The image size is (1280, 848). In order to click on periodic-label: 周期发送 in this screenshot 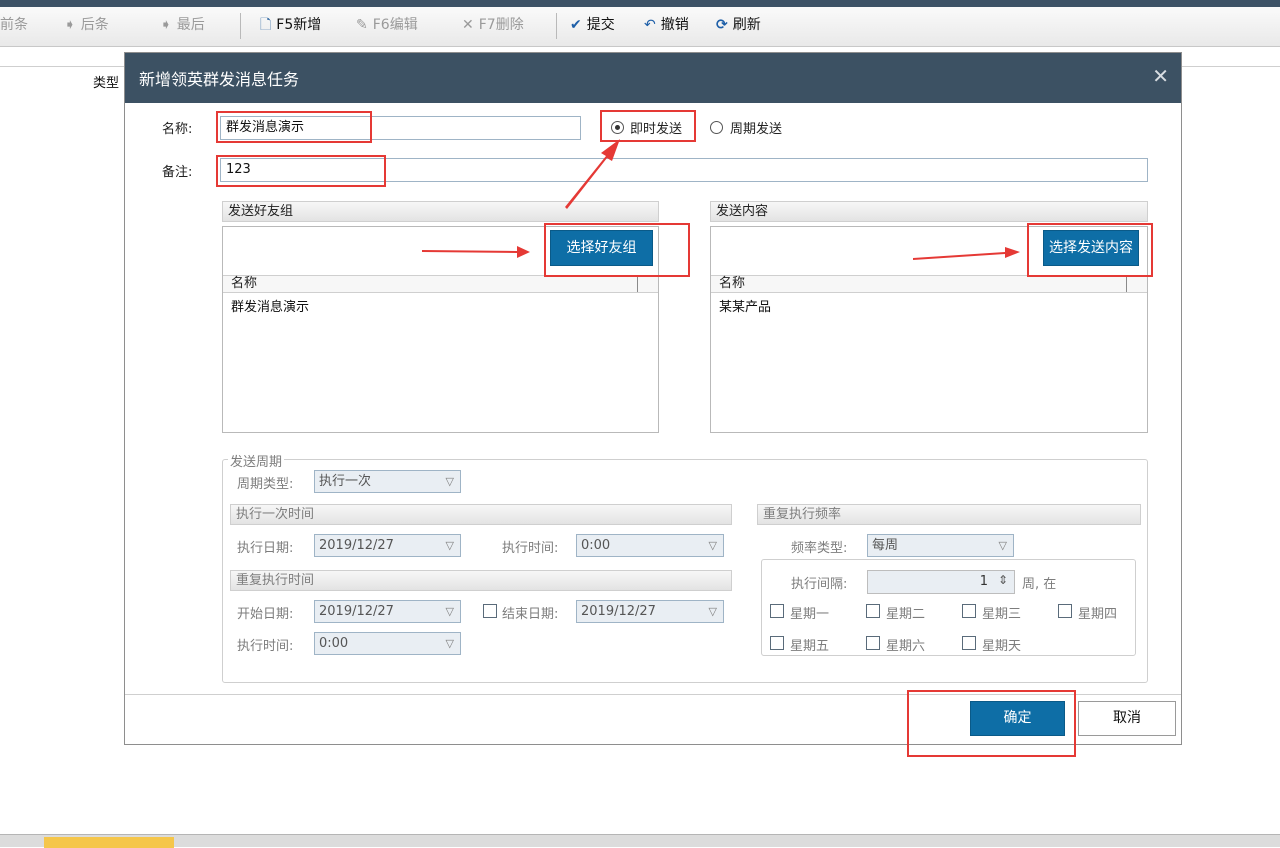, I will do `click(756, 127)`.